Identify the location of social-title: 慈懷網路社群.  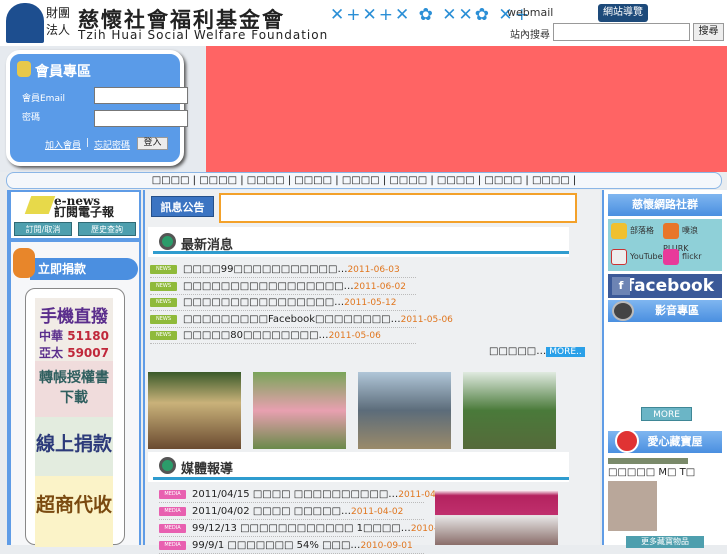
(665, 205).